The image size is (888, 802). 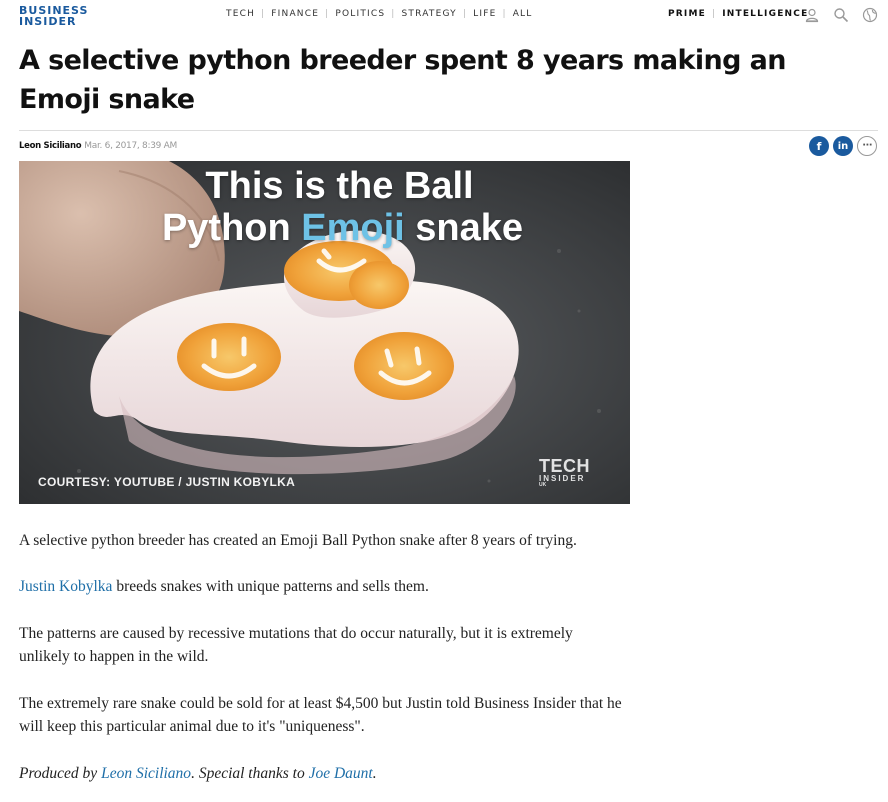 I want to click on author-name: Leon Siciliano, so click(x=50, y=146).